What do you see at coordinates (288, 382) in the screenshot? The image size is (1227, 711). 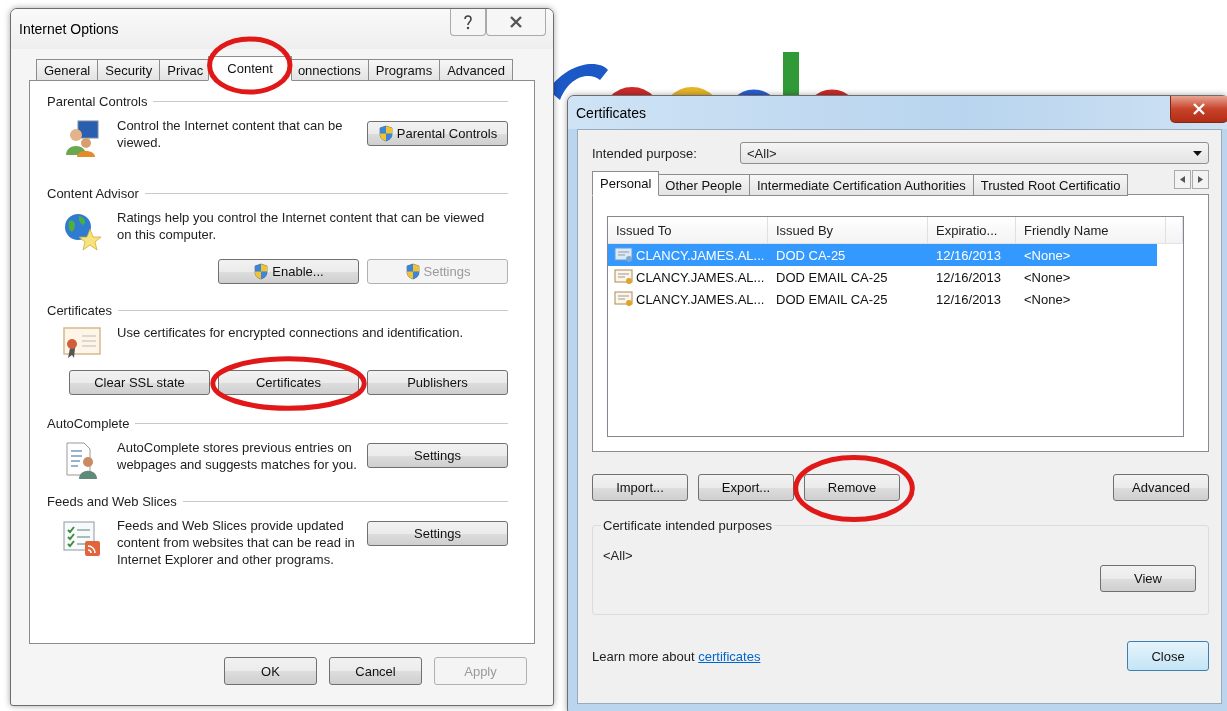 I see `dialog-button: Certificates` at bounding box center [288, 382].